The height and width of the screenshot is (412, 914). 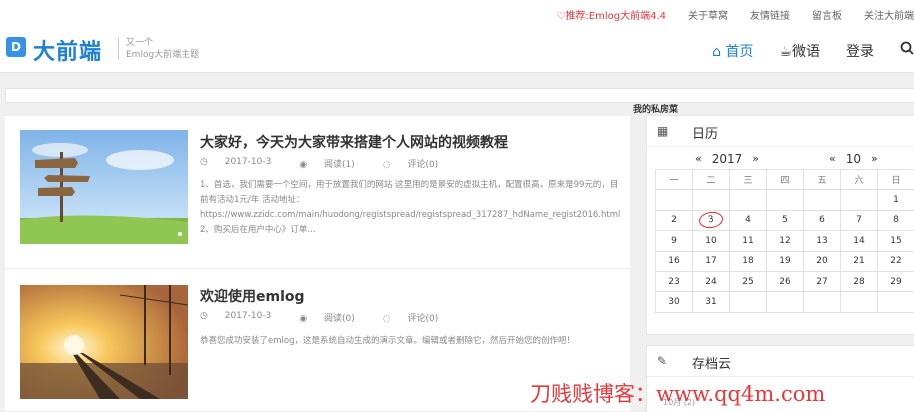 I want to click on calendar-day: 16, so click(x=674, y=261).